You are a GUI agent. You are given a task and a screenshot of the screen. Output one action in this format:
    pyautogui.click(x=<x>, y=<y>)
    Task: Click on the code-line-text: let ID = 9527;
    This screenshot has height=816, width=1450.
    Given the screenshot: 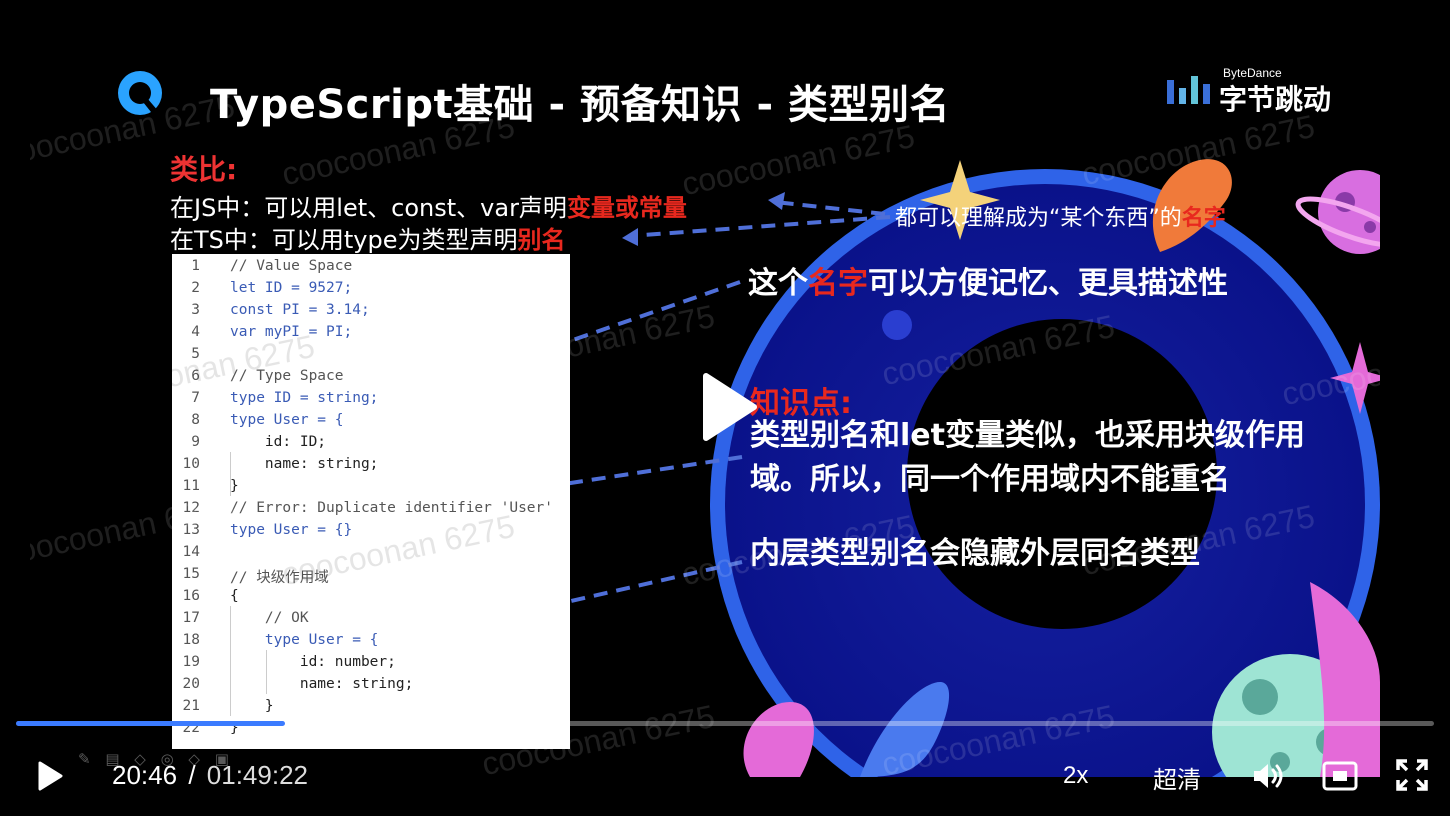 What is the action you would take?
    pyautogui.click(x=291, y=288)
    